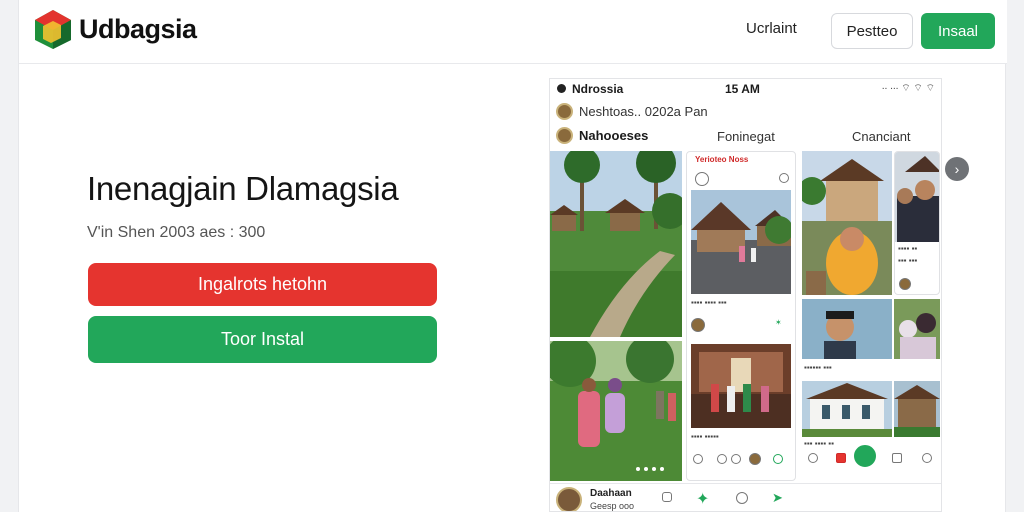  I want to click on add-icon, so click(865, 456).